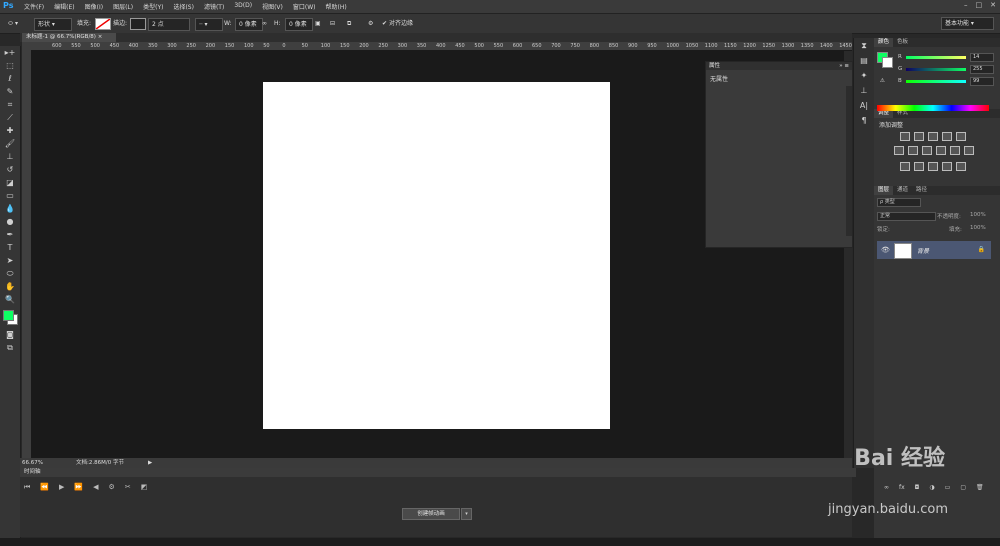 The width and height of the screenshot is (1000, 546). I want to click on vibrance-icon, so click(961, 136).